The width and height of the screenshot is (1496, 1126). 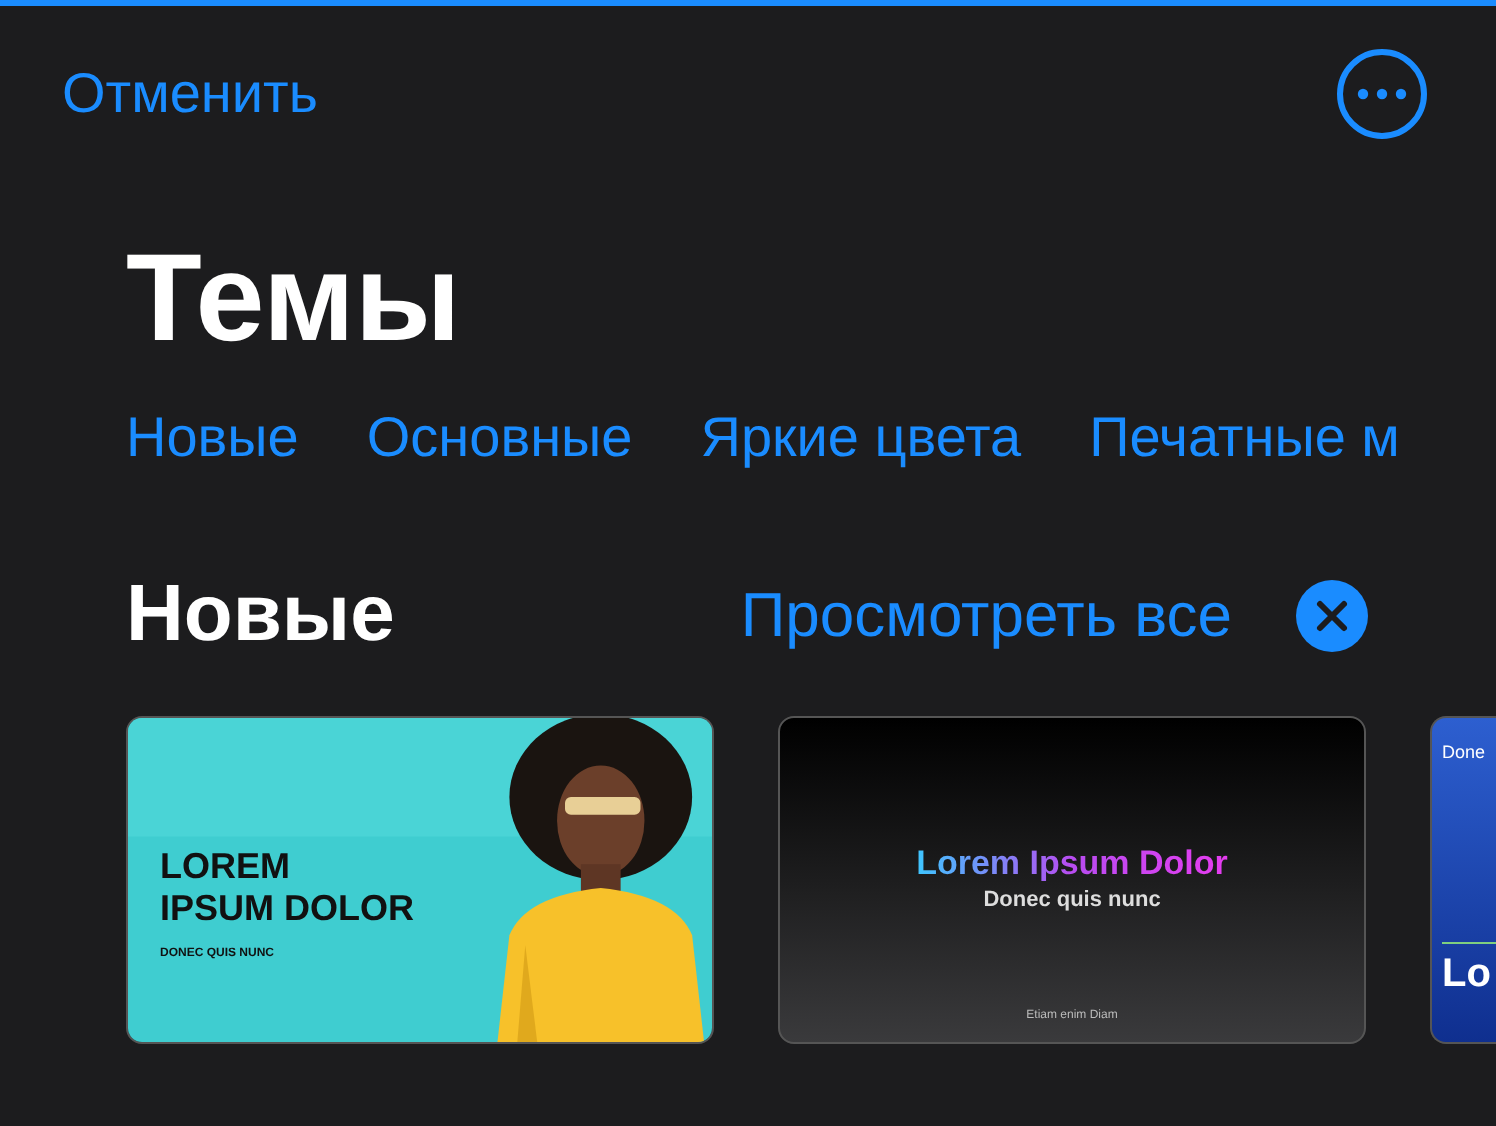 What do you see at coordinates (1469, 970) in the screenshot?
I see `theme-title: Lo` at bounding box center [1469, 970].